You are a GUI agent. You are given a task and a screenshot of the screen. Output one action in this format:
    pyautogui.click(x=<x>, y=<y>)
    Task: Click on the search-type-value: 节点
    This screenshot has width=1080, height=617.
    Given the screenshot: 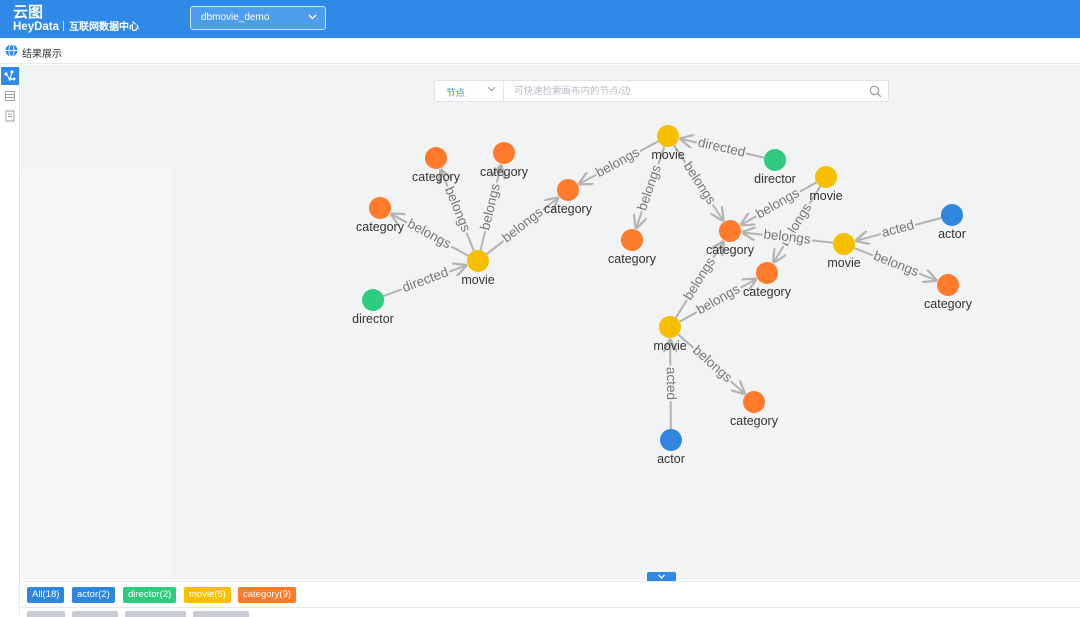 What is the action you would take?
    pyautogui.click(x=456, y=93)
    